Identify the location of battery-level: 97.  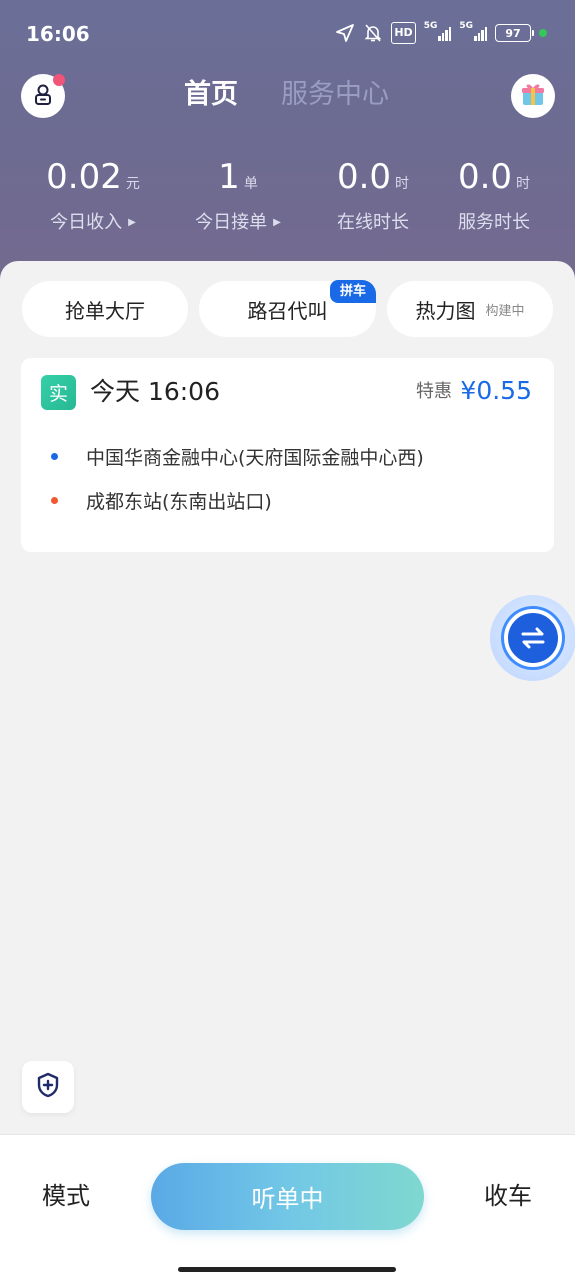
(513, 33).